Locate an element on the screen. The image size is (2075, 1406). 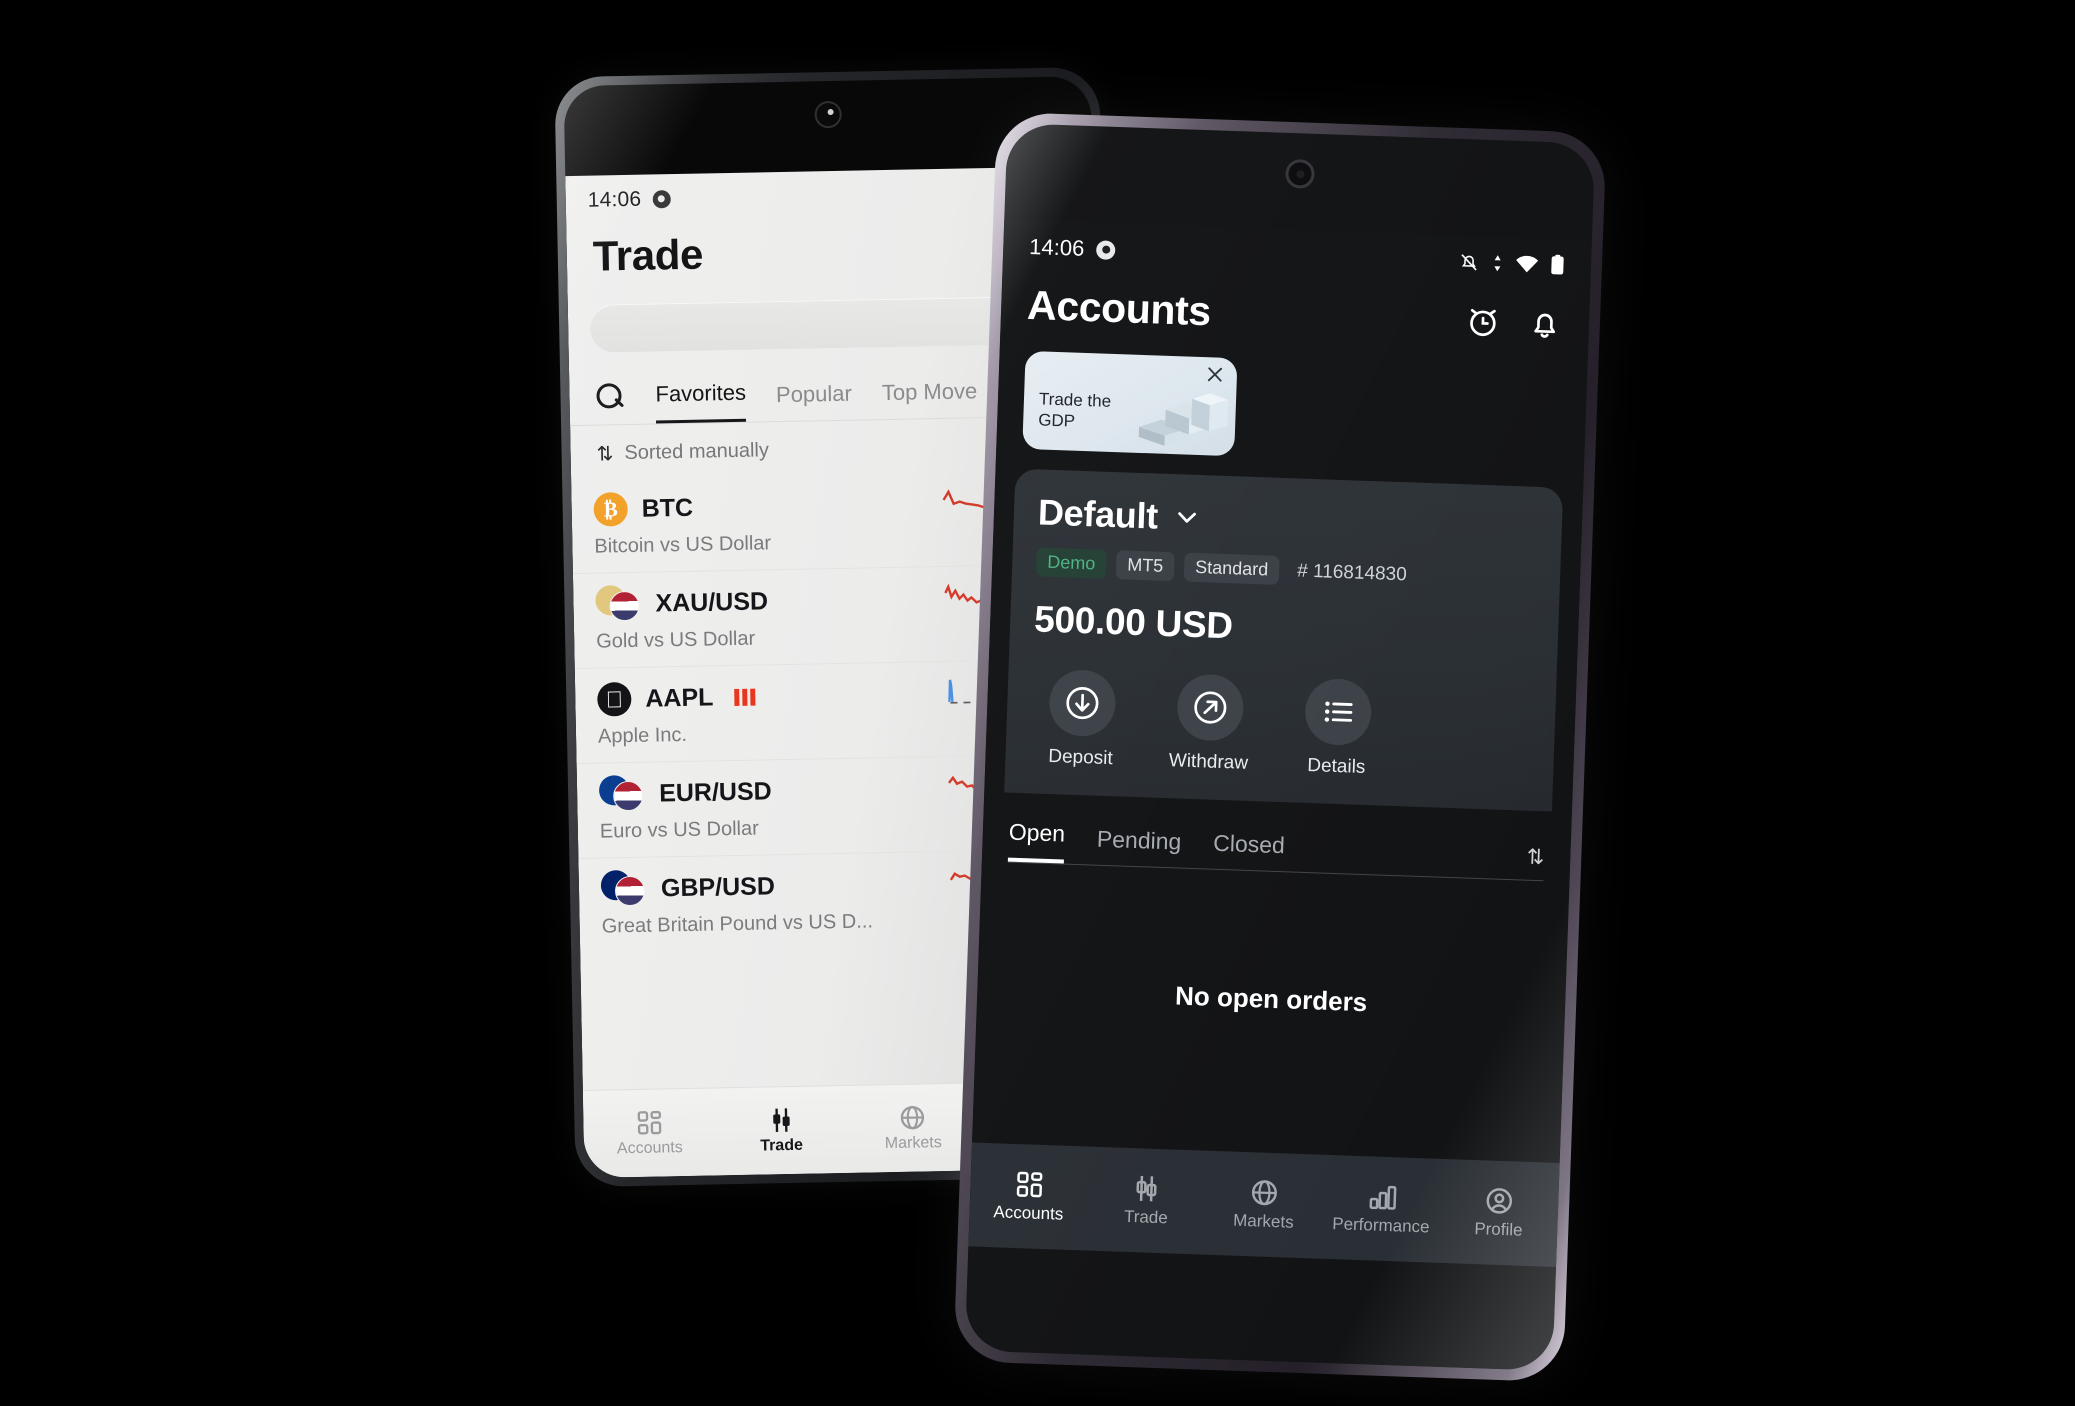
user-circle-icon is located at coordinates (1499, 1201).